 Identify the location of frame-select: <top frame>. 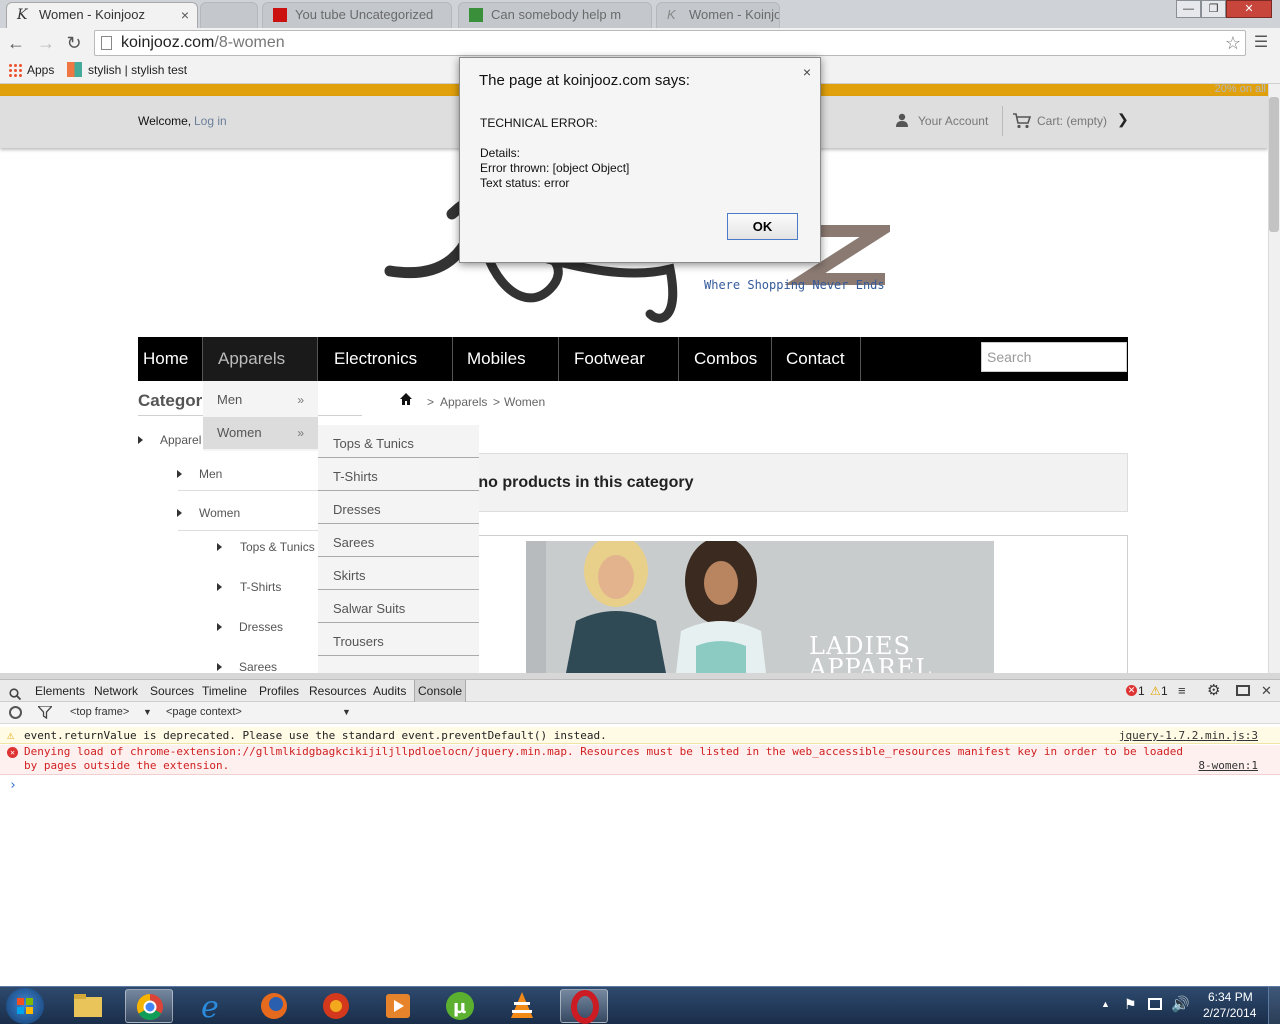
(99, 712).